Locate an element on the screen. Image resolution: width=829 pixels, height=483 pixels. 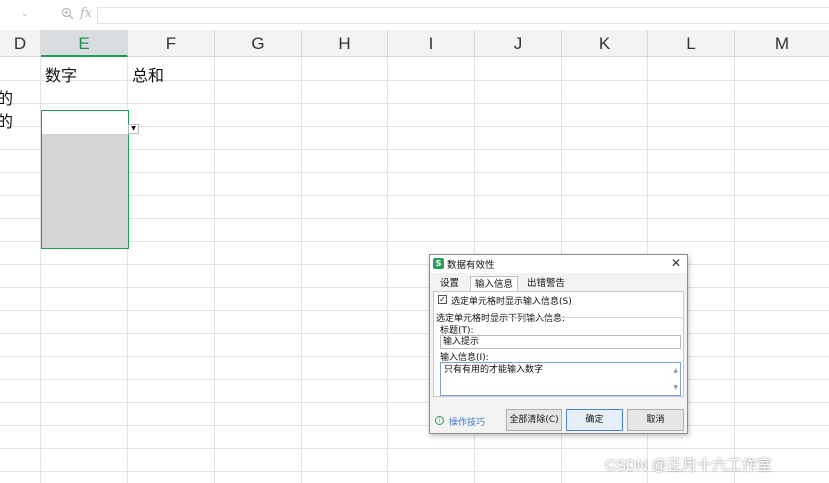
message-textarea: 只有有用的才能输入数字 ▲ ▼ is located at coordinates (560, 379).